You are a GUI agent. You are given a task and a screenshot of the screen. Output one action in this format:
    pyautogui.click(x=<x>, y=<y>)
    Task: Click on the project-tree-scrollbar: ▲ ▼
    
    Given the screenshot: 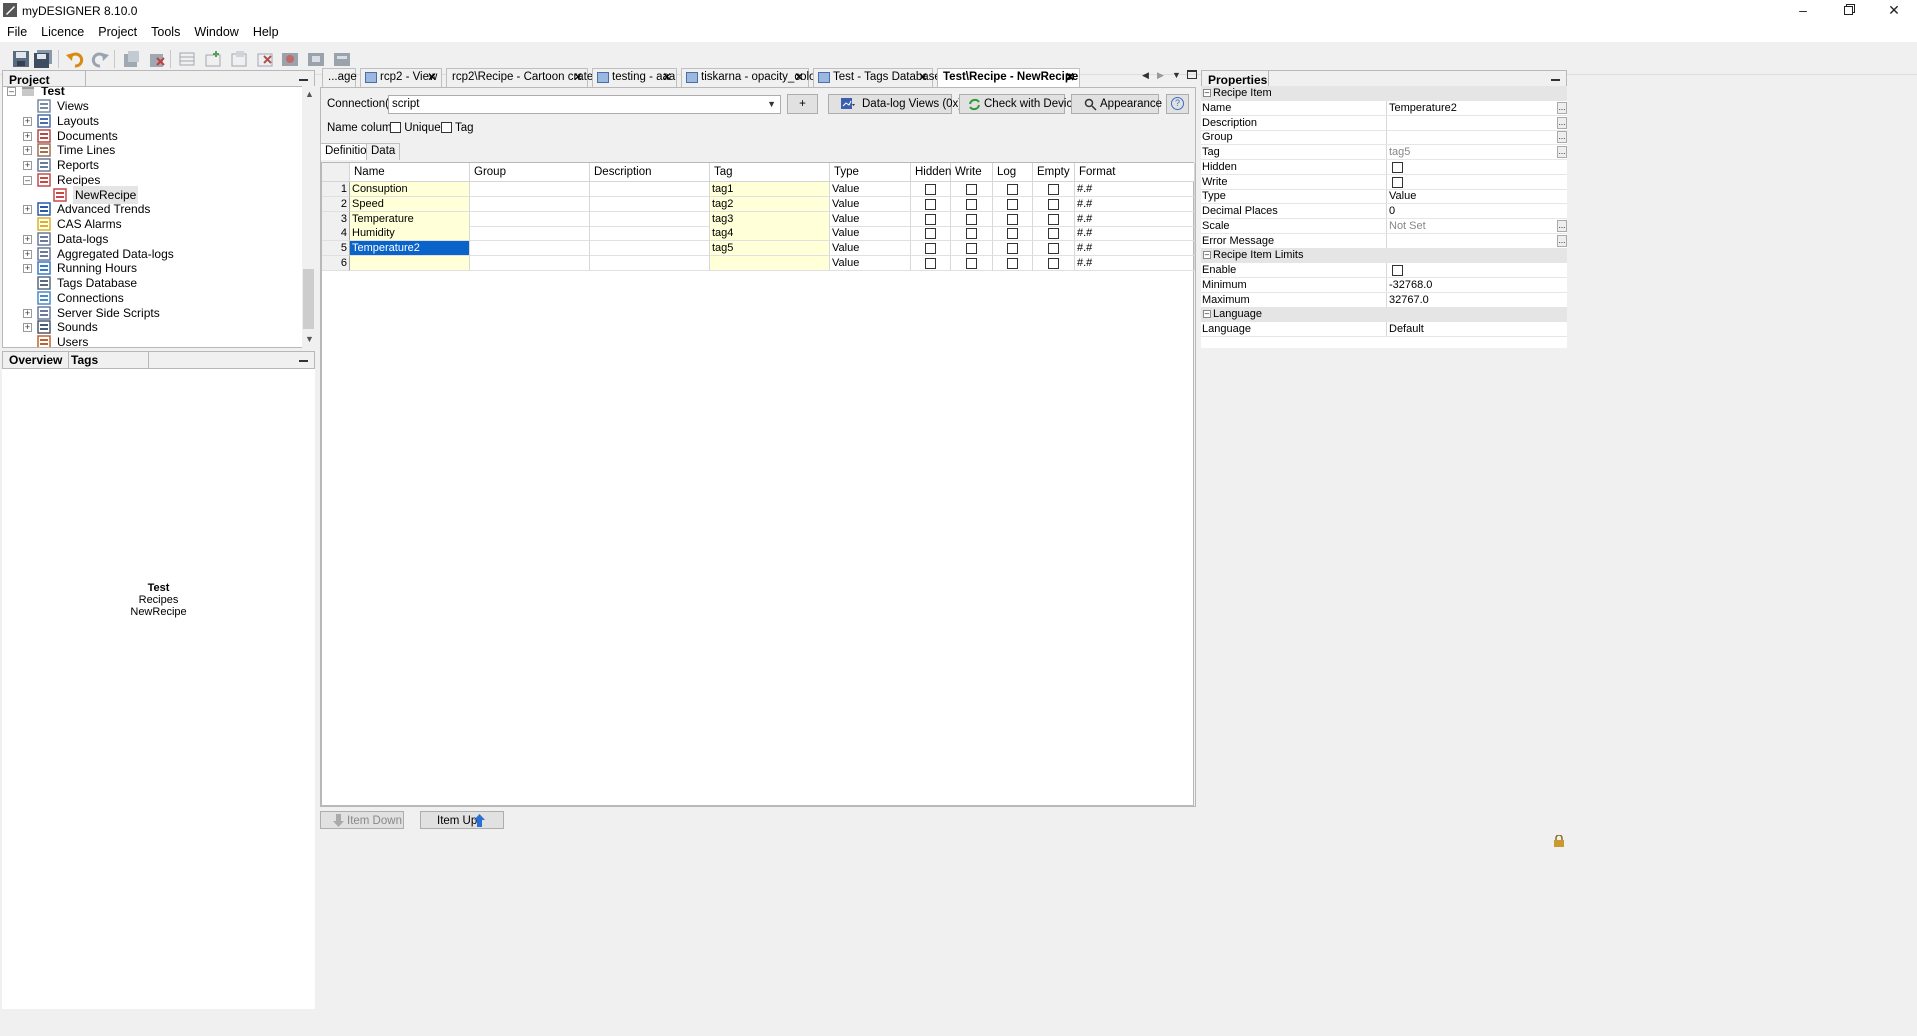 What is the action you would take?
    pyautogui.click(x=308, y=217)
    